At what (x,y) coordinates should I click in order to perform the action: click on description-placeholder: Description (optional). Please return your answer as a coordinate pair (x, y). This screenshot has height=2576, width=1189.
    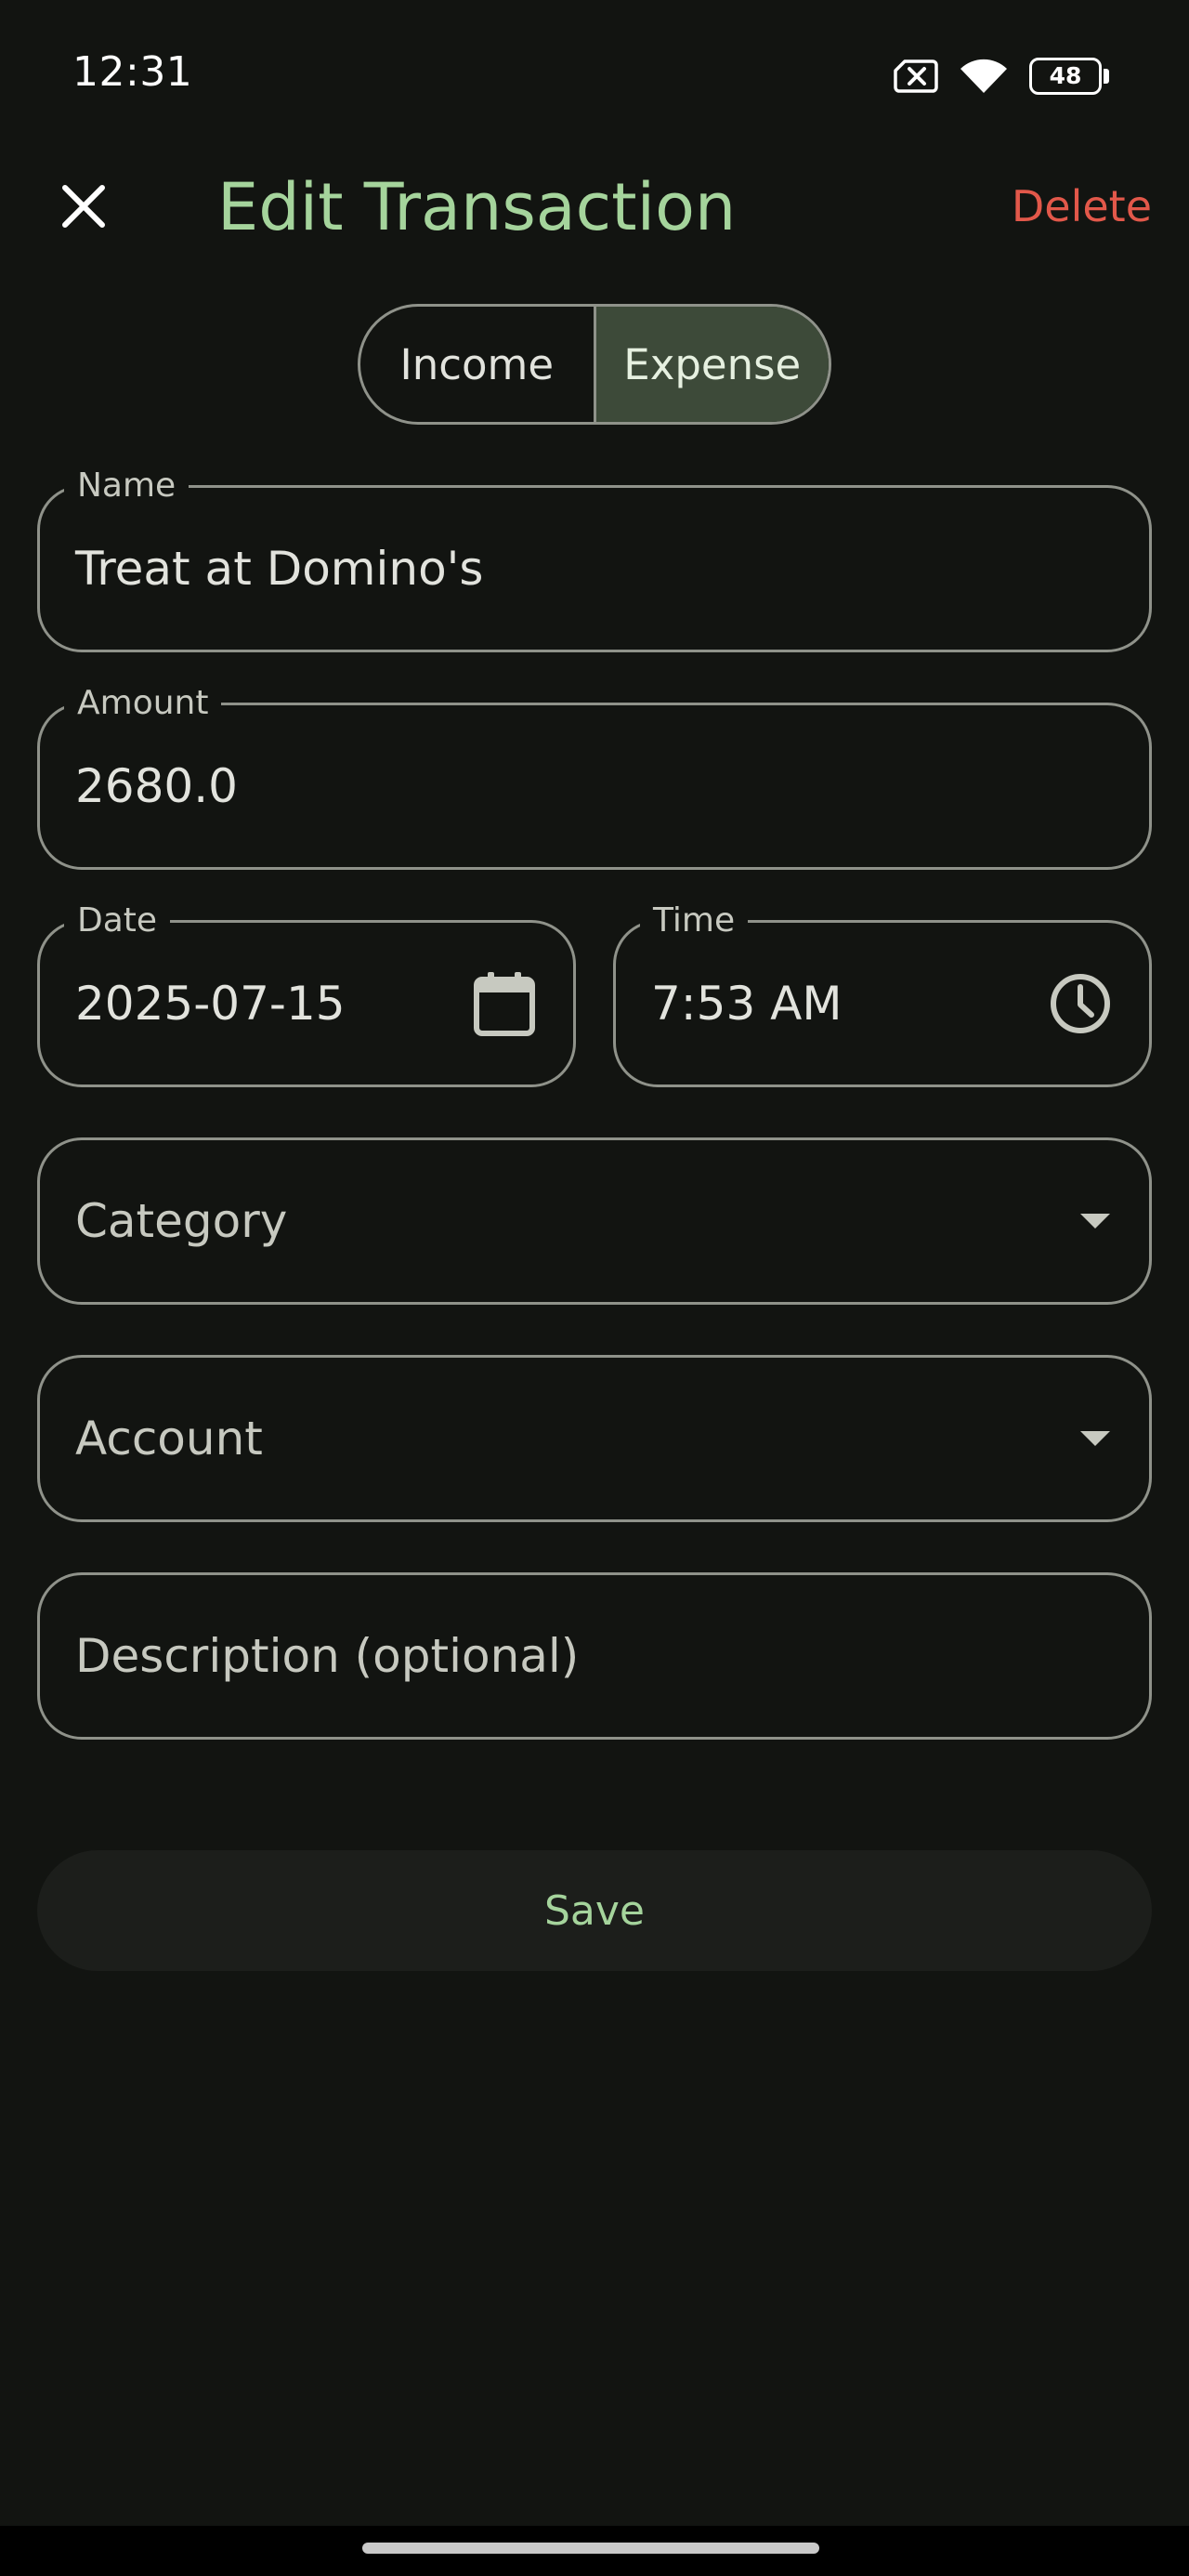
    Looking at the image, I should click on (327, 1656).